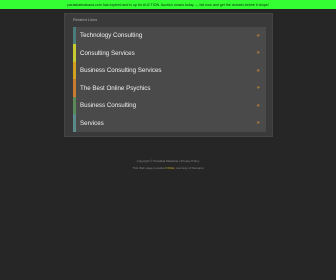  Describe the element at coordinates (149, 168) in the screenshot. I see `parked-text: This Web page is parked` at that location.